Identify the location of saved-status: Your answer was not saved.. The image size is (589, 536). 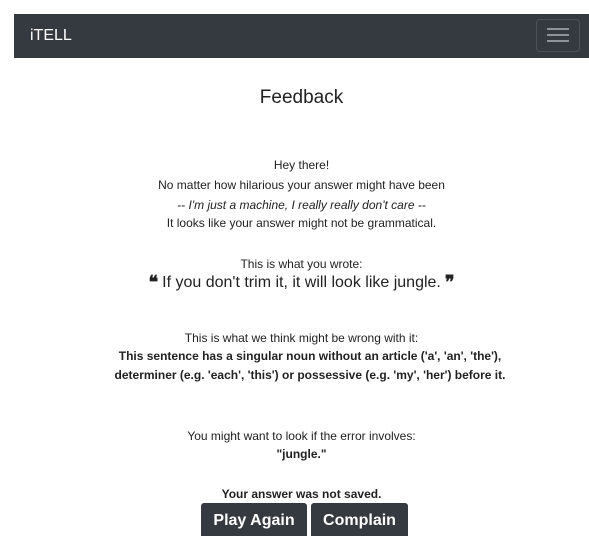
(301, 494).